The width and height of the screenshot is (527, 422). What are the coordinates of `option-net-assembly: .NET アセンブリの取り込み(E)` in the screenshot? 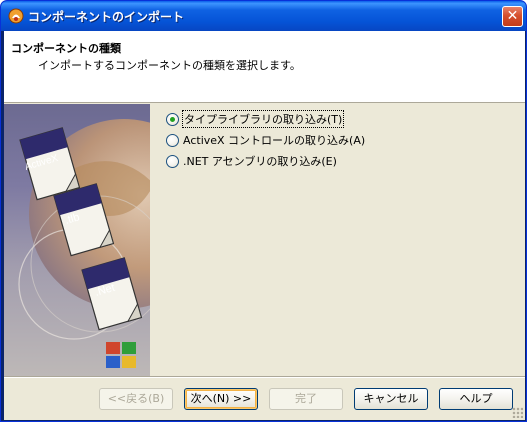 It's located at (251, 161).